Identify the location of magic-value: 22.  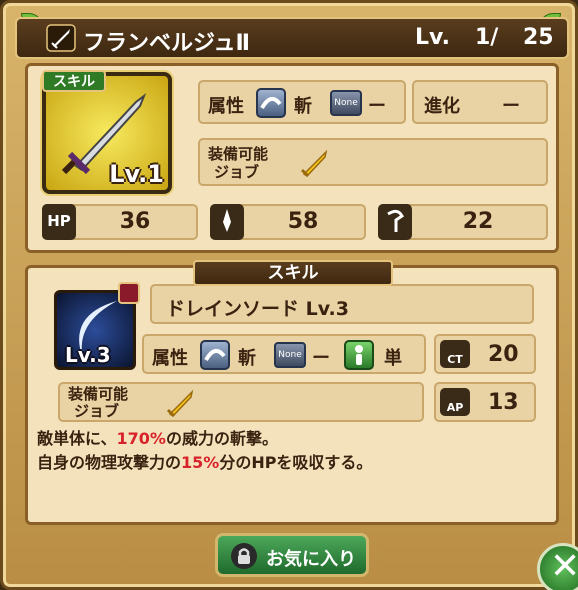
(478, 221).